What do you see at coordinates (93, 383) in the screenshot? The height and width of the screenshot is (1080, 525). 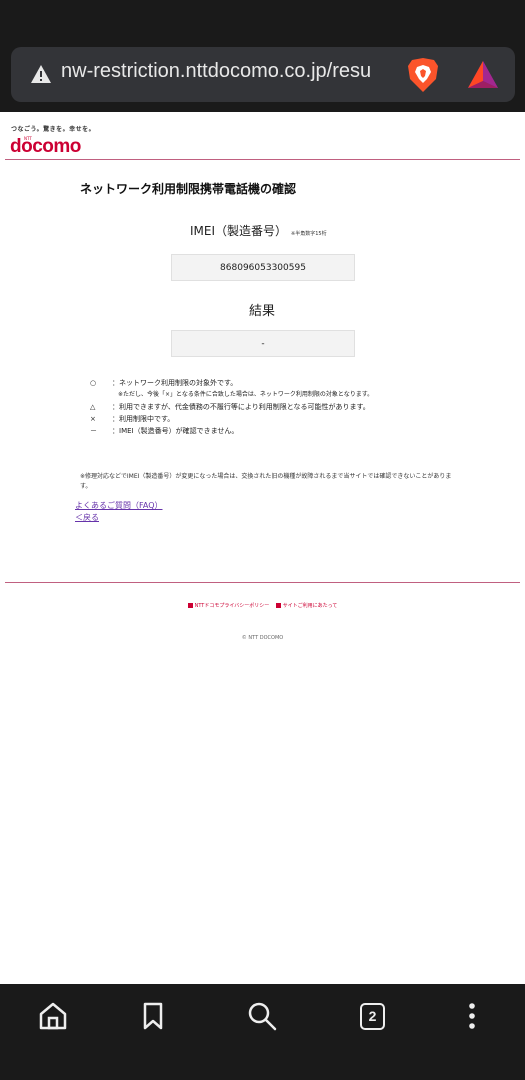 I see `legend-symbol: ○` at bounding box center [93, 383].